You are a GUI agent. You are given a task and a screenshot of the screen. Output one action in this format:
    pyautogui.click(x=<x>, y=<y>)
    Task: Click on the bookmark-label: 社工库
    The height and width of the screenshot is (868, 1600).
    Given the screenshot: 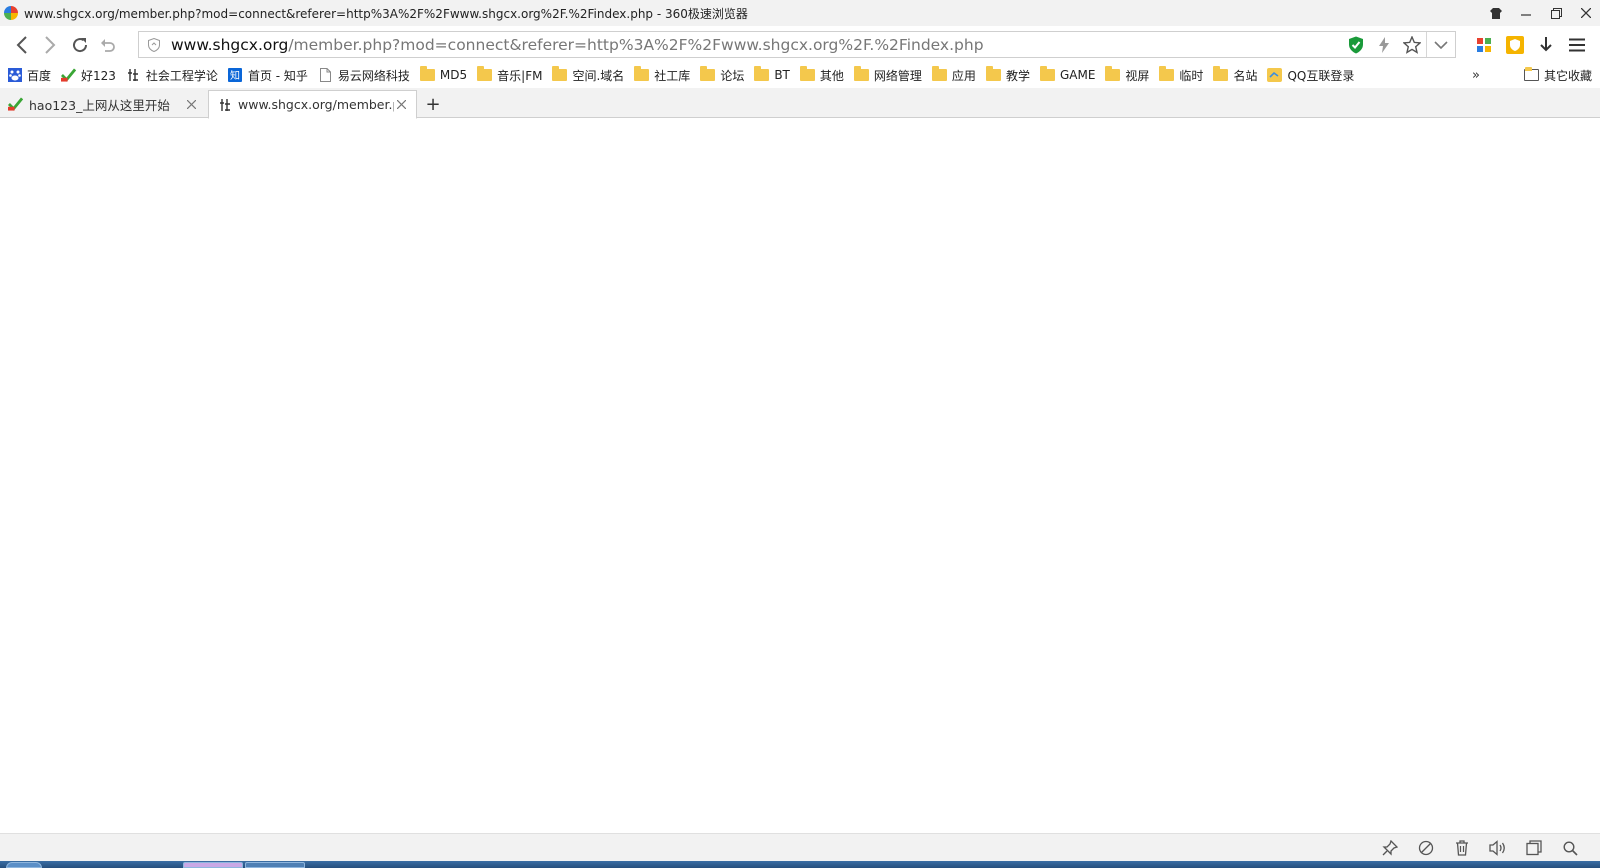 What is the action you would take?
    pyautogui.click(x=672, y=75)
    